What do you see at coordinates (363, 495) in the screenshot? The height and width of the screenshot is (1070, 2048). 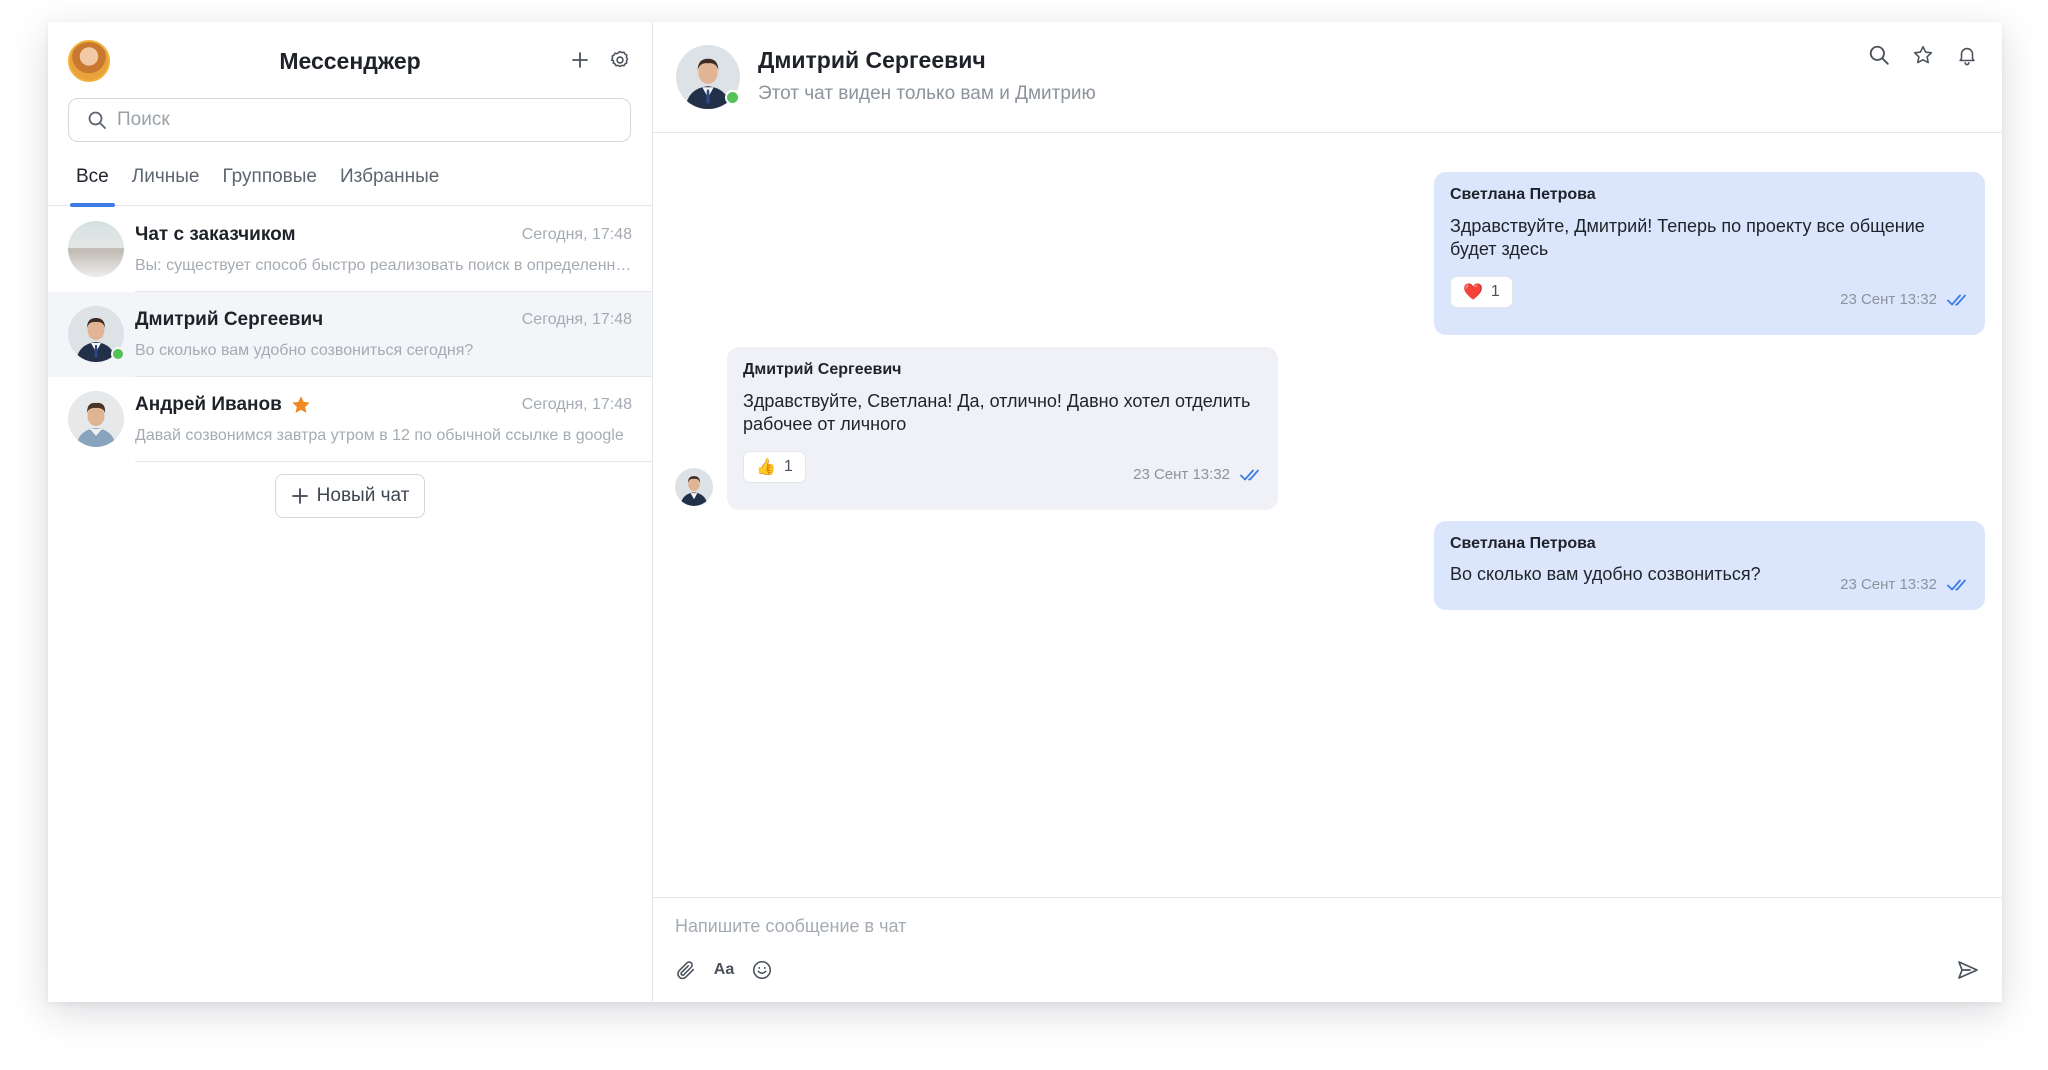 I see `new-chat-label: Новый чат` at bounding box center [363, 495].